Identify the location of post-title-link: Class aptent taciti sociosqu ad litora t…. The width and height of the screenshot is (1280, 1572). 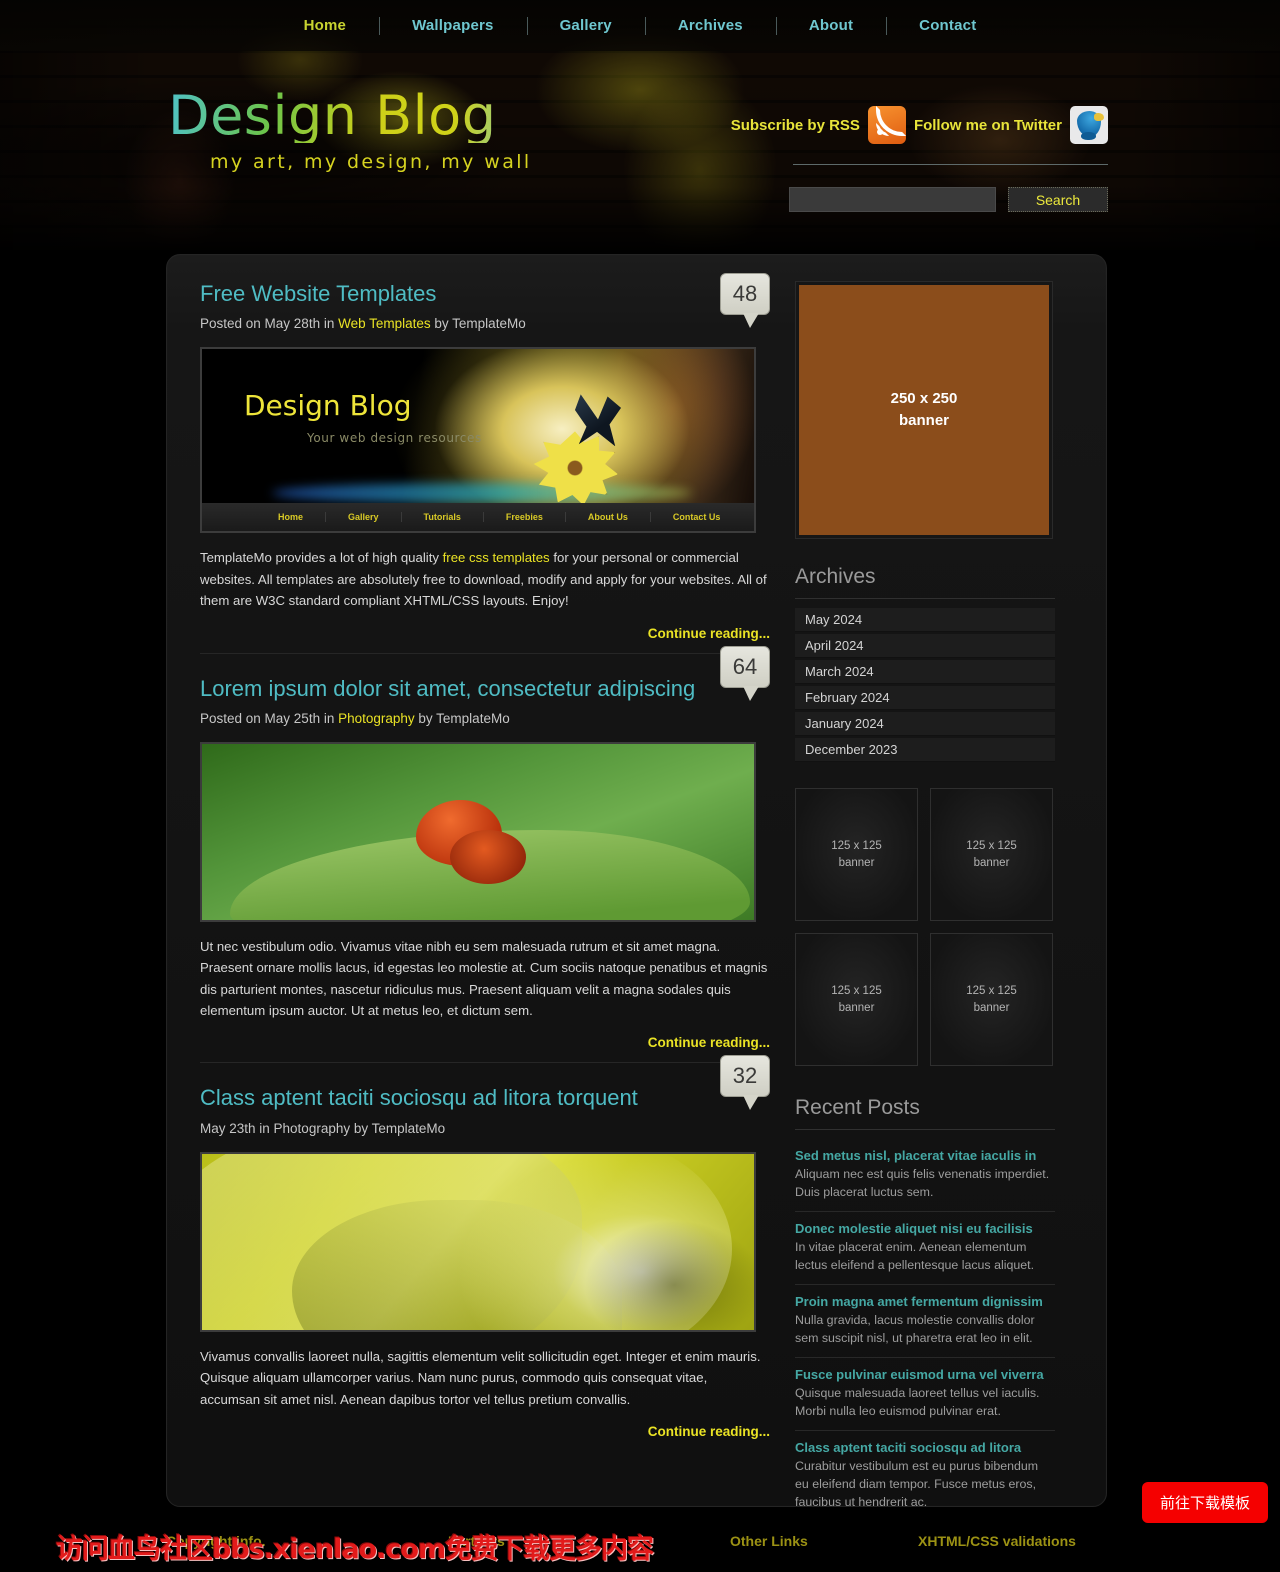
(419, 1097).